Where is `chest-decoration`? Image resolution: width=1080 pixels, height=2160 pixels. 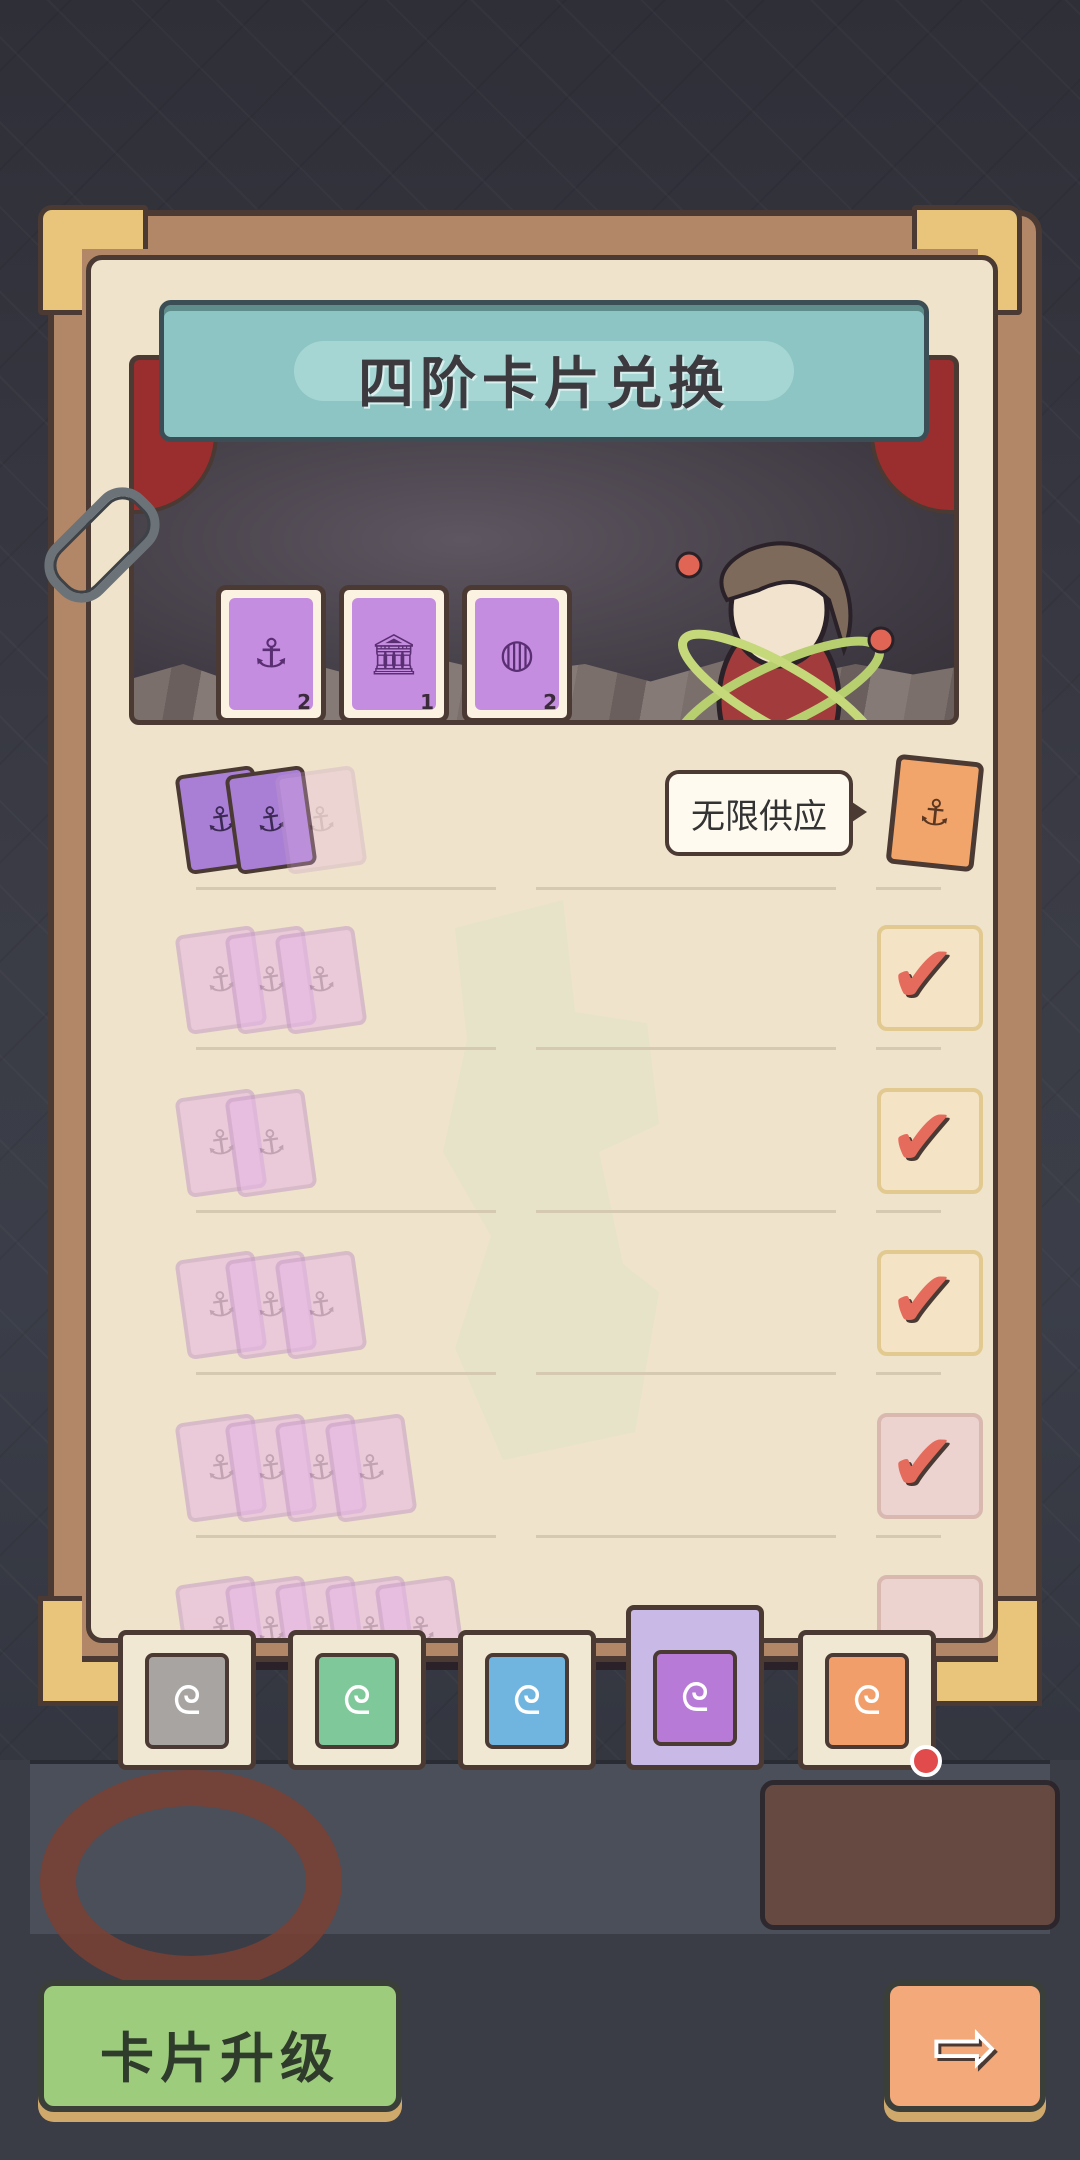 chest-decoration is located at coordinates (910, 1855).